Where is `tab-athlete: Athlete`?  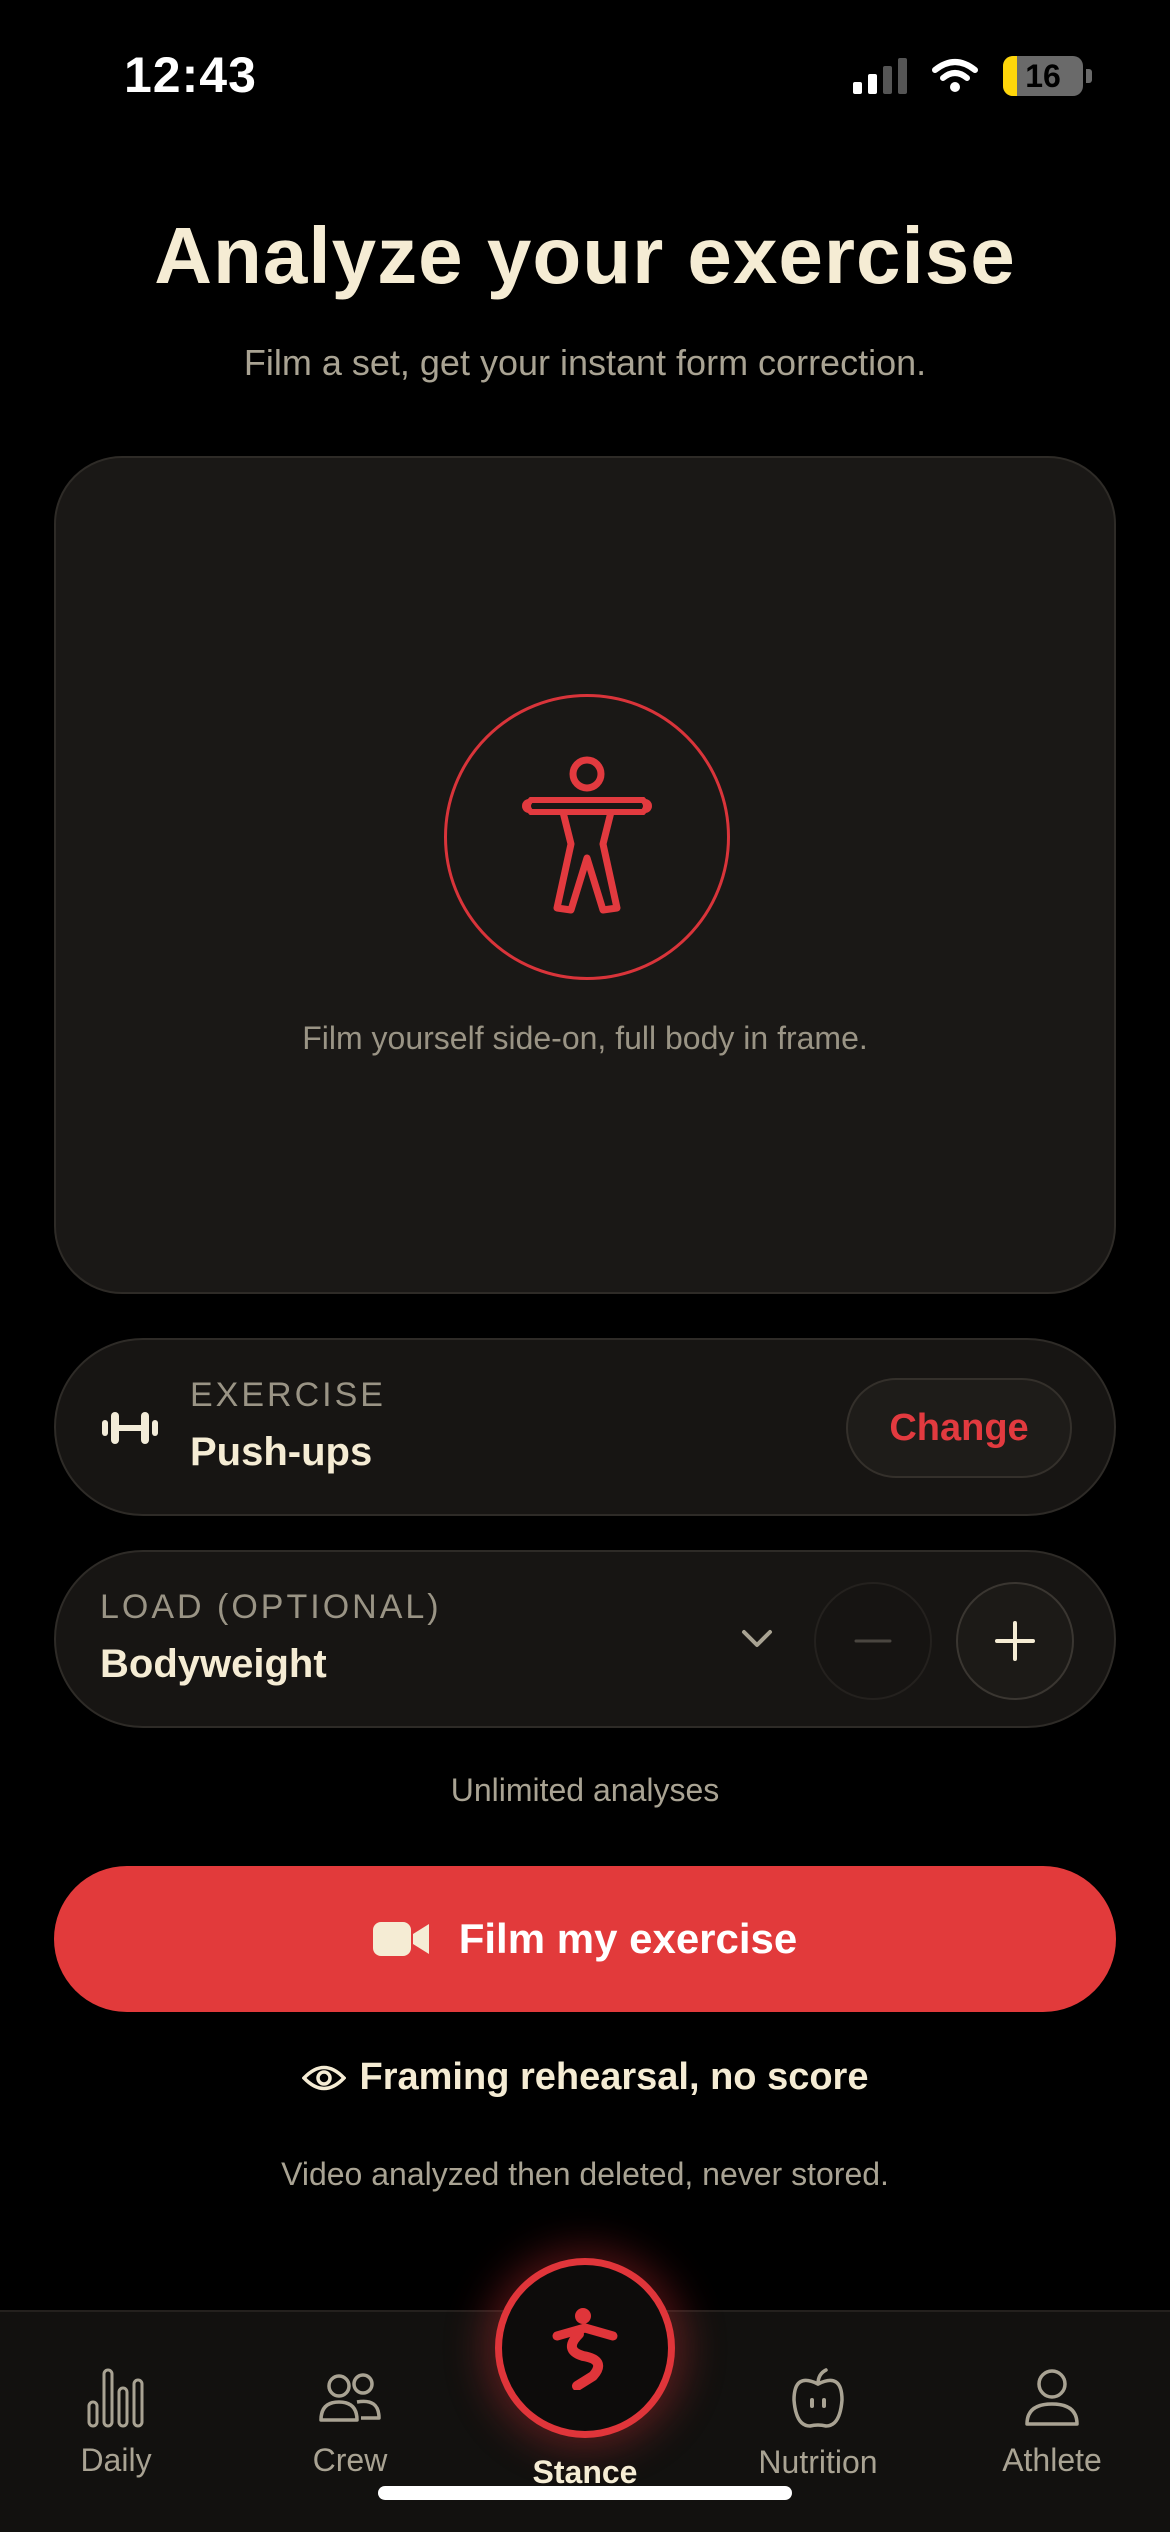 tab-athlete: Athlete is located at coordinates (1052, 2422).